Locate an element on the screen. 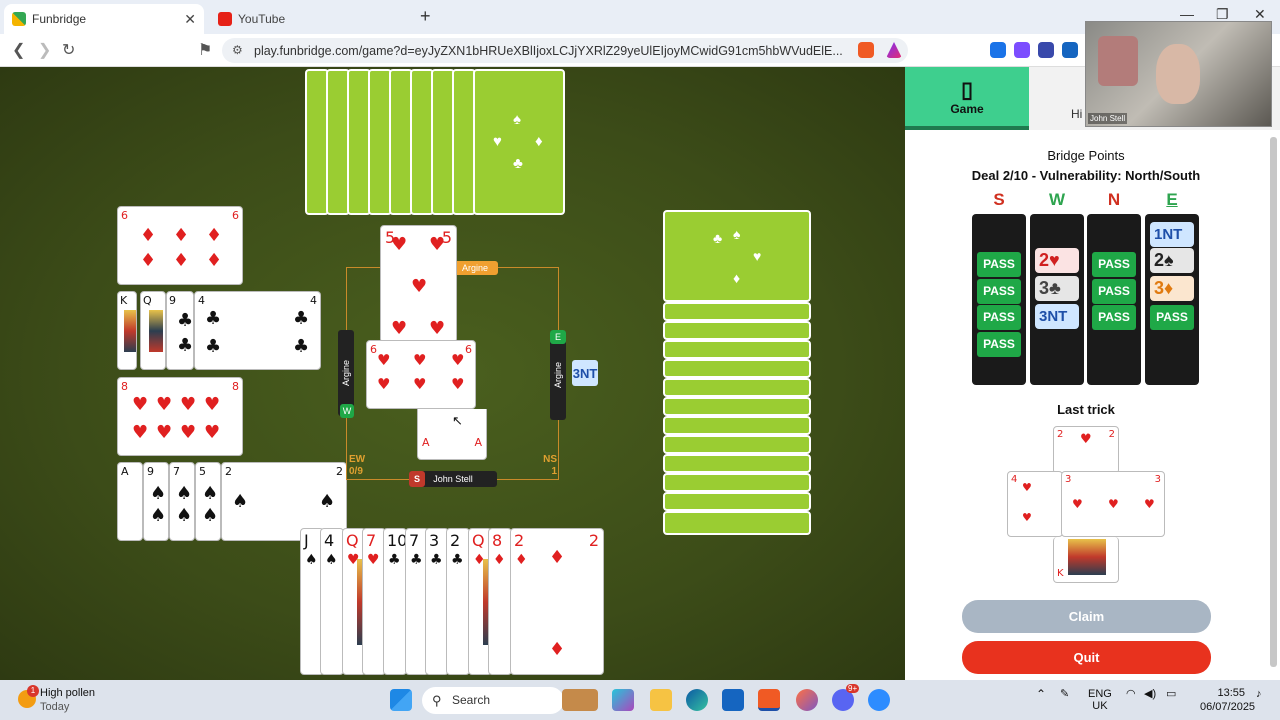 The width and height of the screenshot is (1280, 720). notification-bell-icon: ♪ is located at coordinates (1259, 694).